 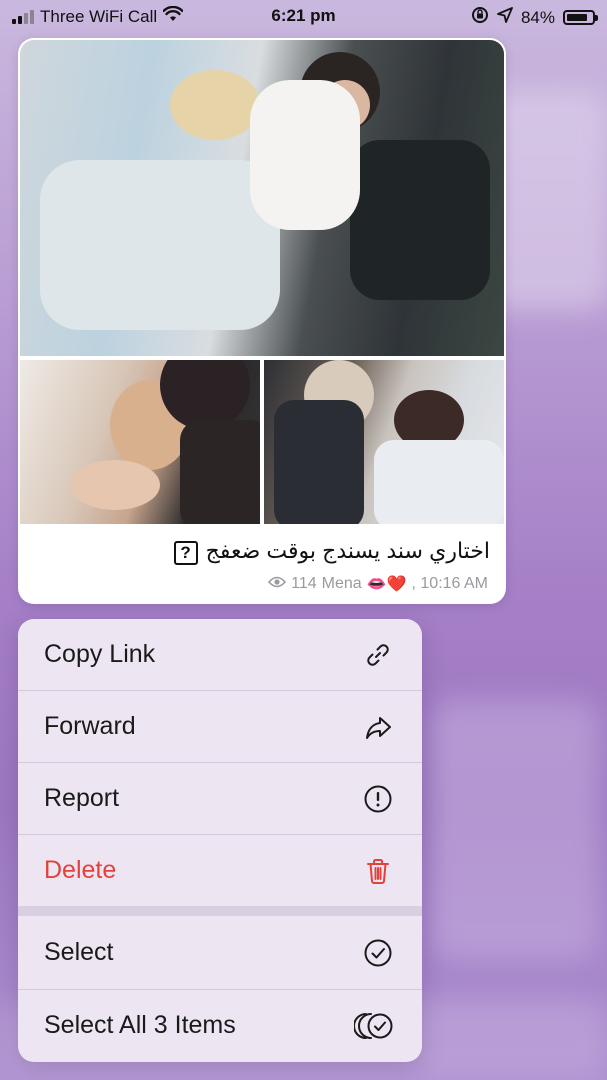 I want to click on menu-item-label: Report, so click(x=82, y=798).